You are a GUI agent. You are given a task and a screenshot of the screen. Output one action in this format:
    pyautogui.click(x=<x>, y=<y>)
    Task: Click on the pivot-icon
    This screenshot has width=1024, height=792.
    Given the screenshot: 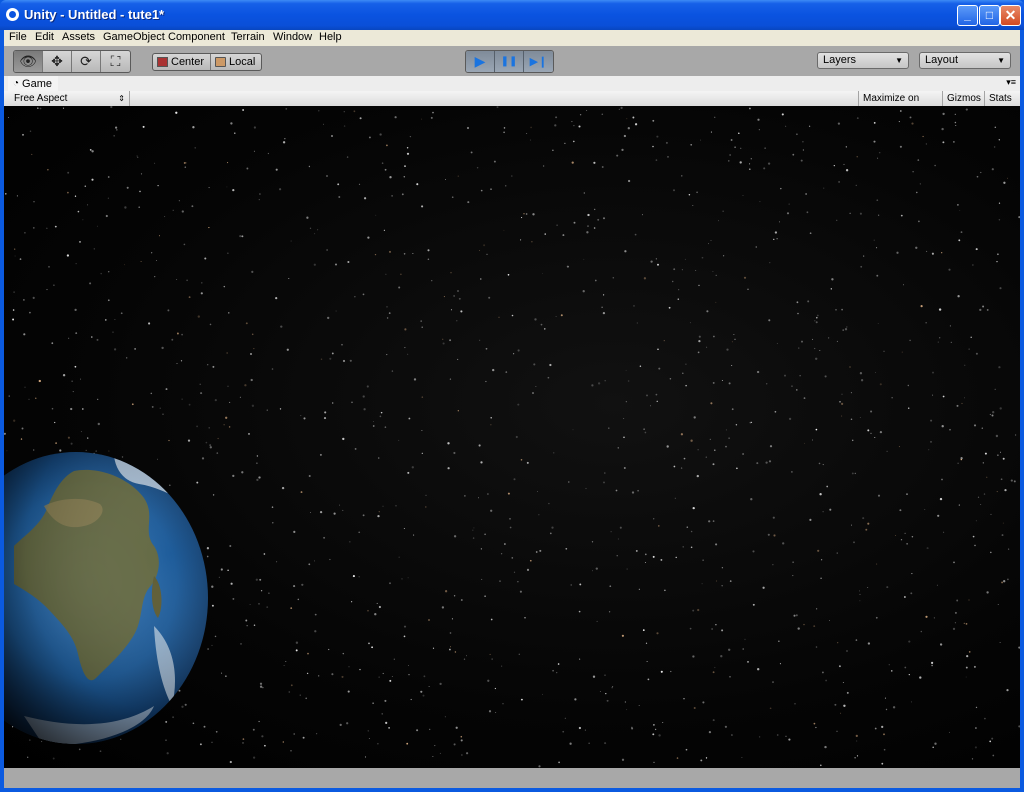 What is the action you would take?
    pyautogui.click(x=162, y=62)
    